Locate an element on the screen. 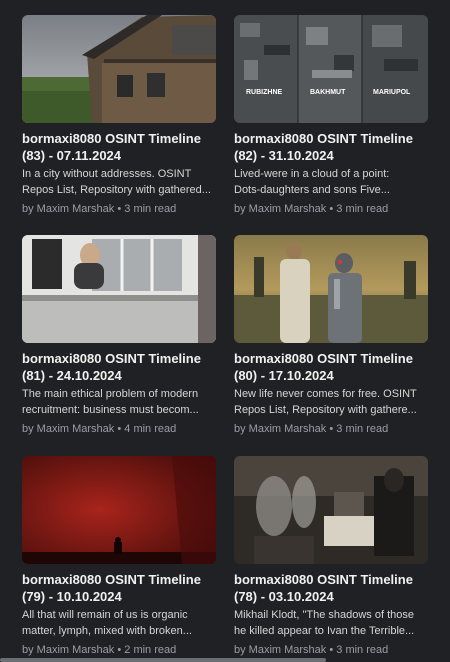 This screenshot has width=450, height=662. thumbnail-house-image is located at coordinates (119, 69).